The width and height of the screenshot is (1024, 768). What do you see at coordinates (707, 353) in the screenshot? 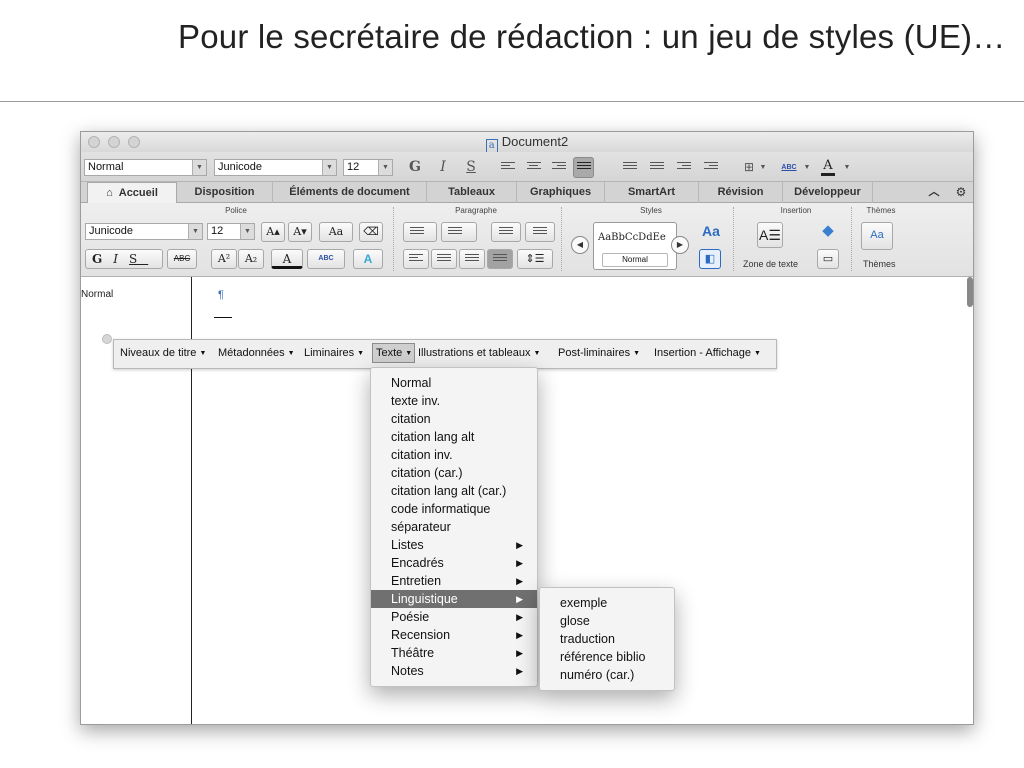
I see `menu-insertion-affichage: Insertion - Affichage ▼` at bounding box center [707, 353].